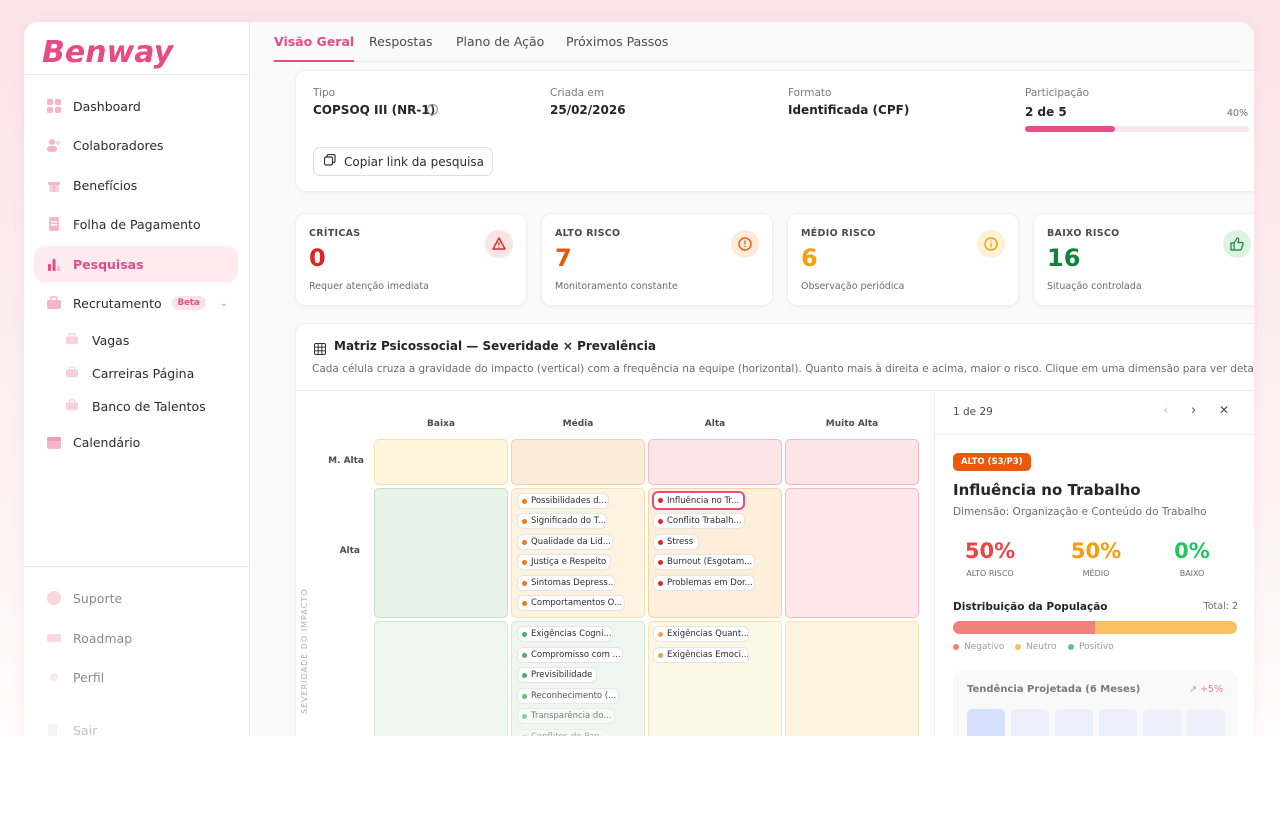  I want to click on sidebar-item-beneficios: Benefícios, so click(136, 185).